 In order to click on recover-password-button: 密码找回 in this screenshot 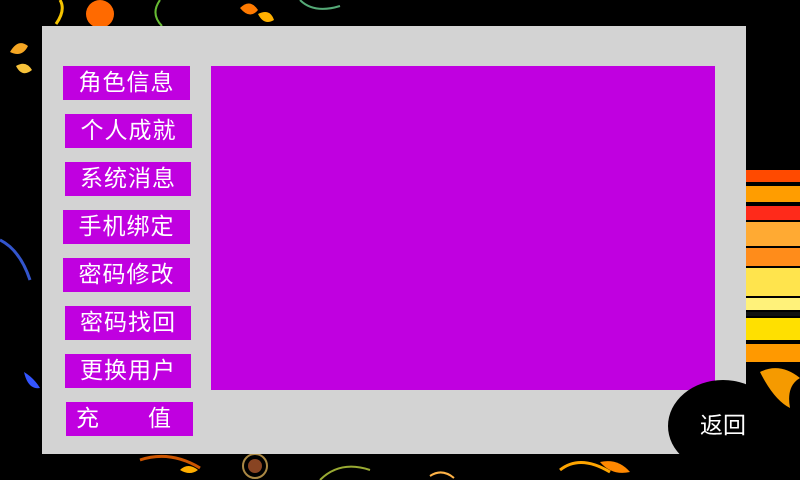, I will do `click(128, 323)`.